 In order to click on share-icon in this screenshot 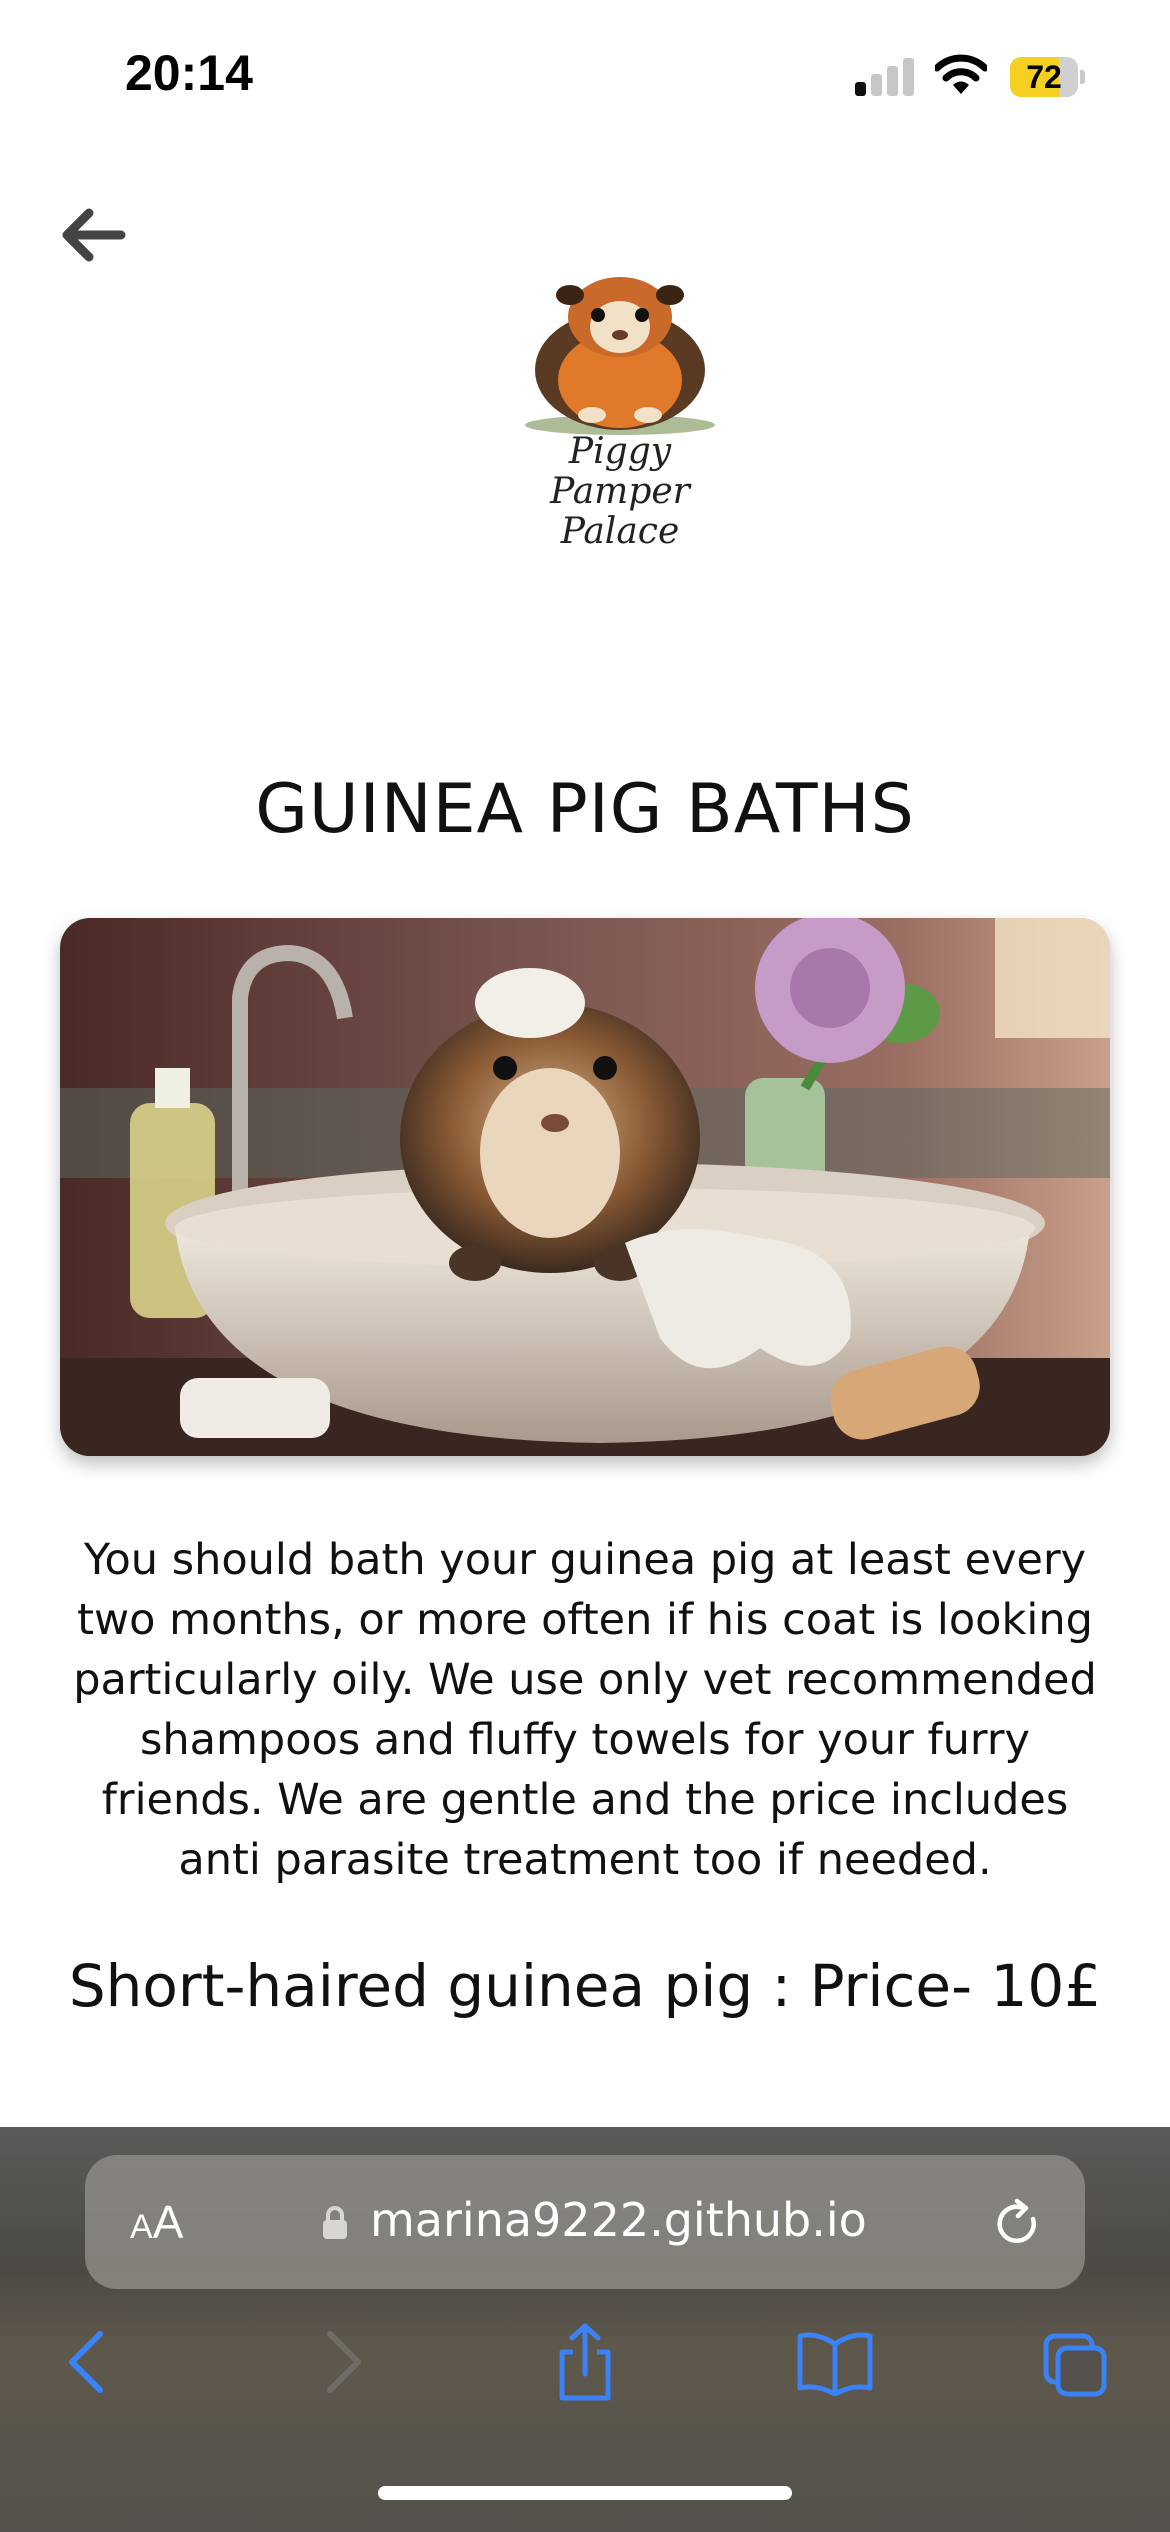, I will do `click(585, 2362)`.